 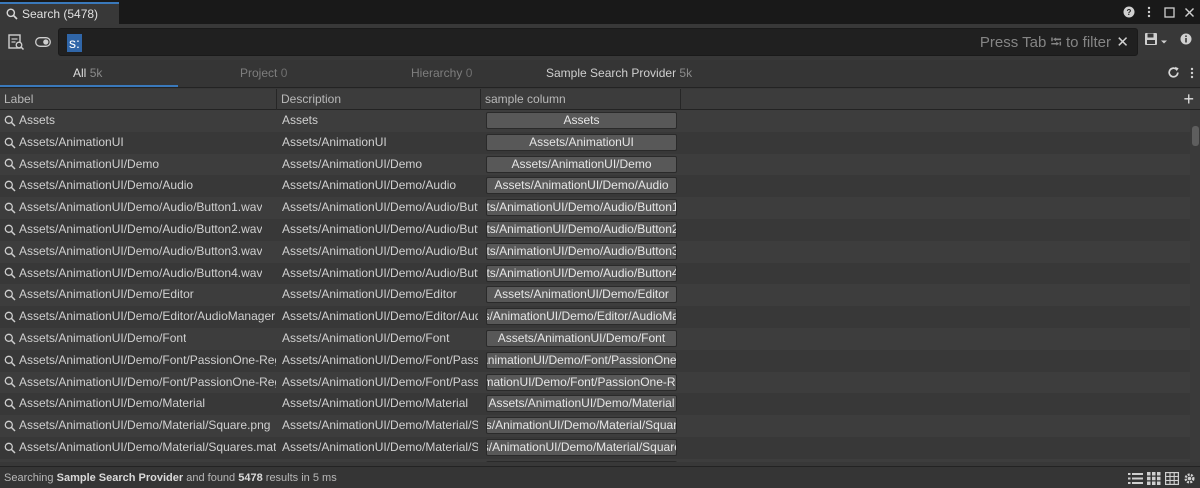 I want to click on list-view-icon, so click(x=1135, y=479).